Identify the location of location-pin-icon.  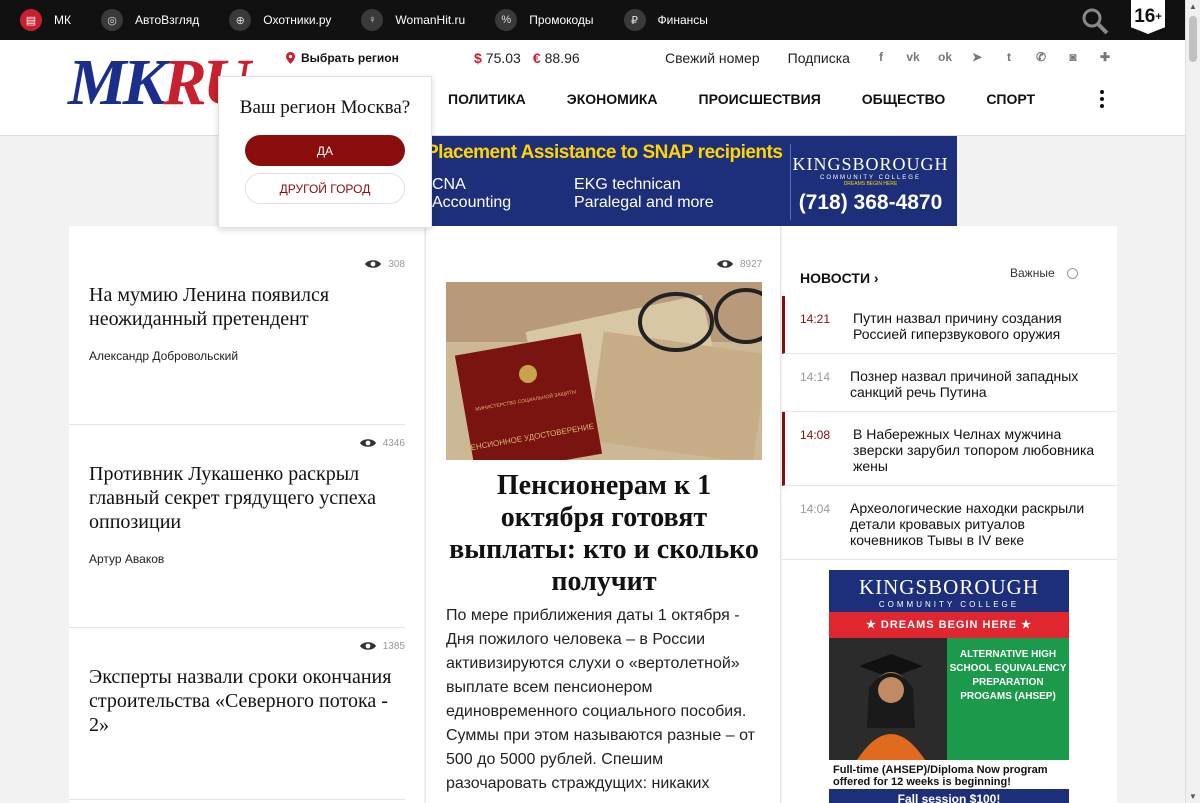
(290, 58).